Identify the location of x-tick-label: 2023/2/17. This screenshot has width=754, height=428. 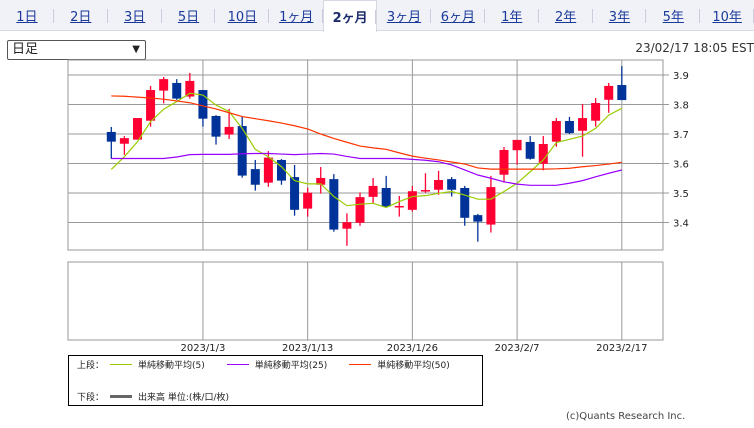
(621, 348).